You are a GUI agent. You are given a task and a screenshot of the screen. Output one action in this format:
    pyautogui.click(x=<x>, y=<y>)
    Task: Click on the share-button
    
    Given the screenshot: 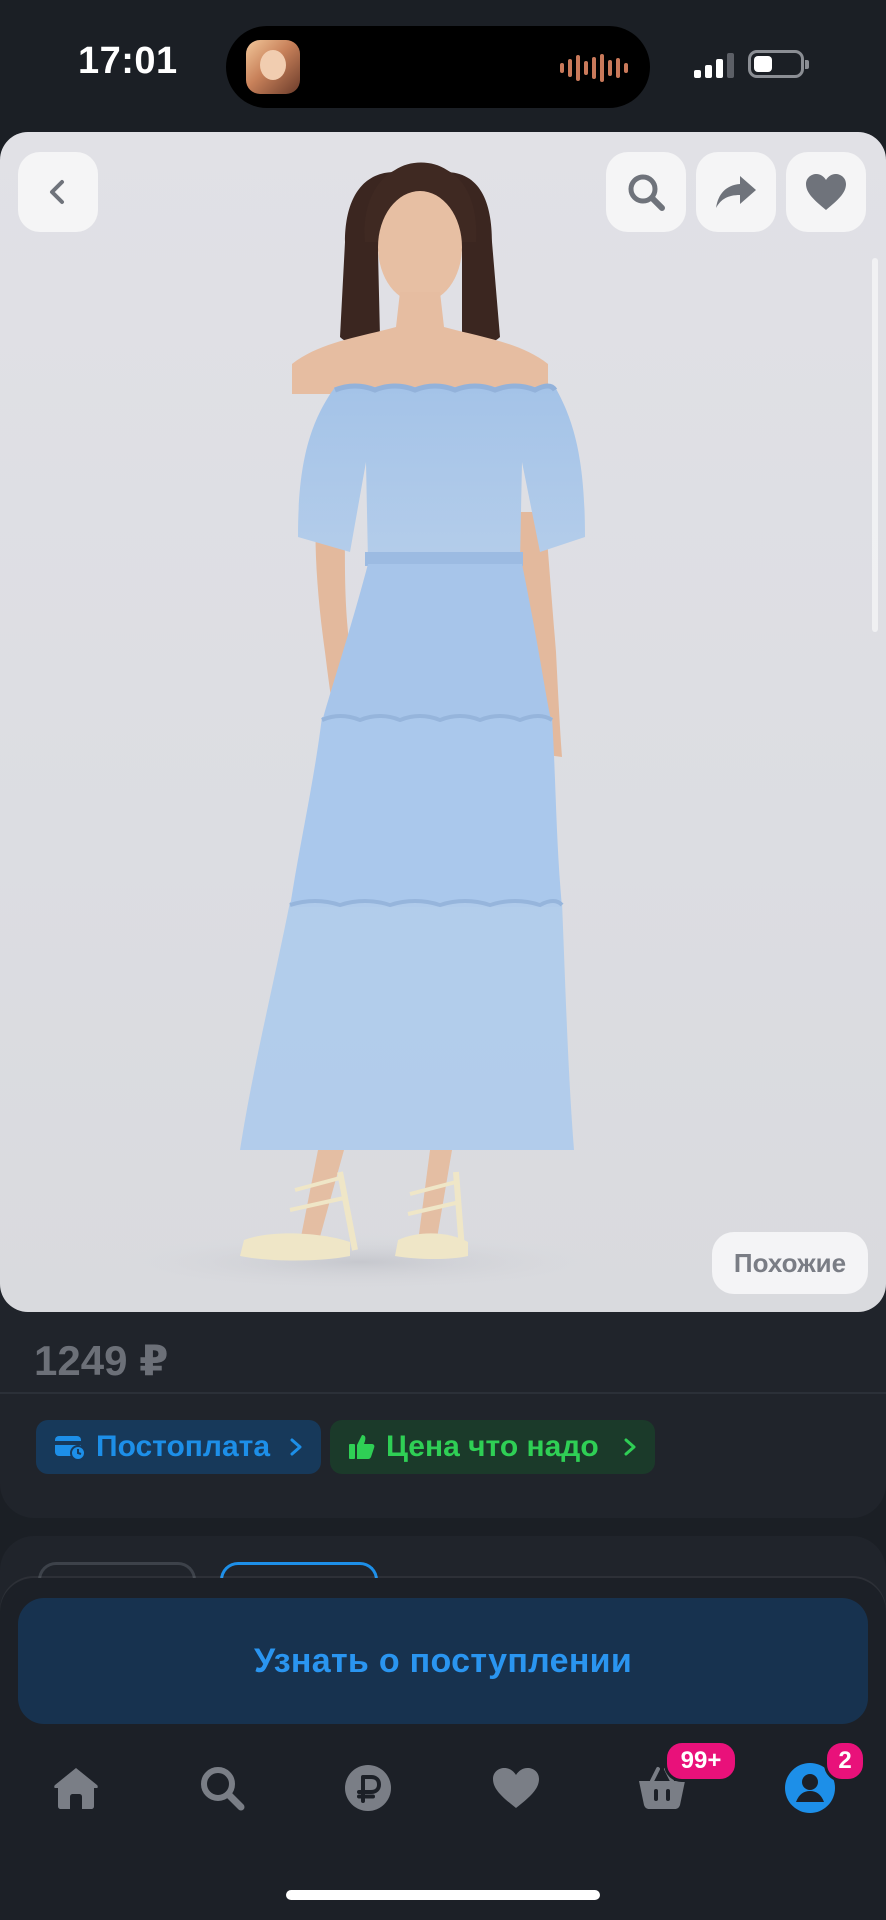 What is the action you would take?
    pyautogui.click(x=736, y=192)
    